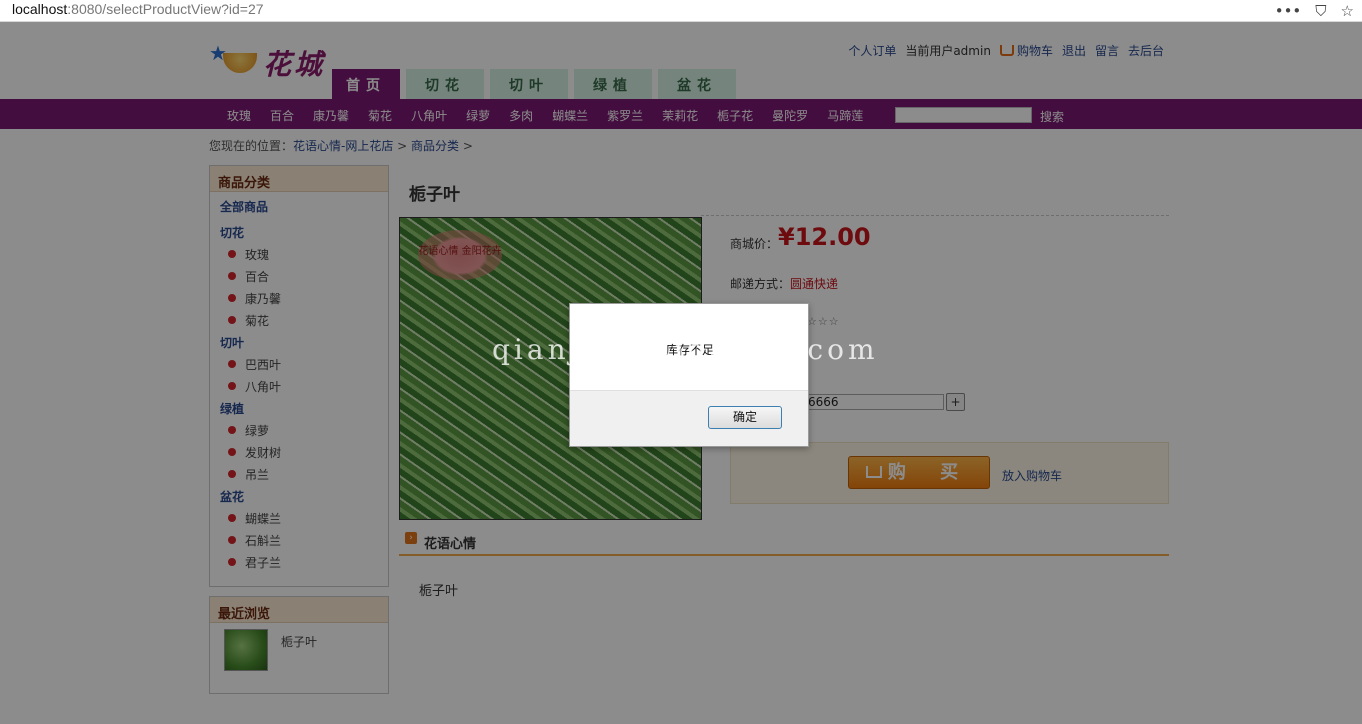  What do you see at coordinates (40, 9) in the screenshot?
I see `url-host: localhost` at bounding box center [40, 9].